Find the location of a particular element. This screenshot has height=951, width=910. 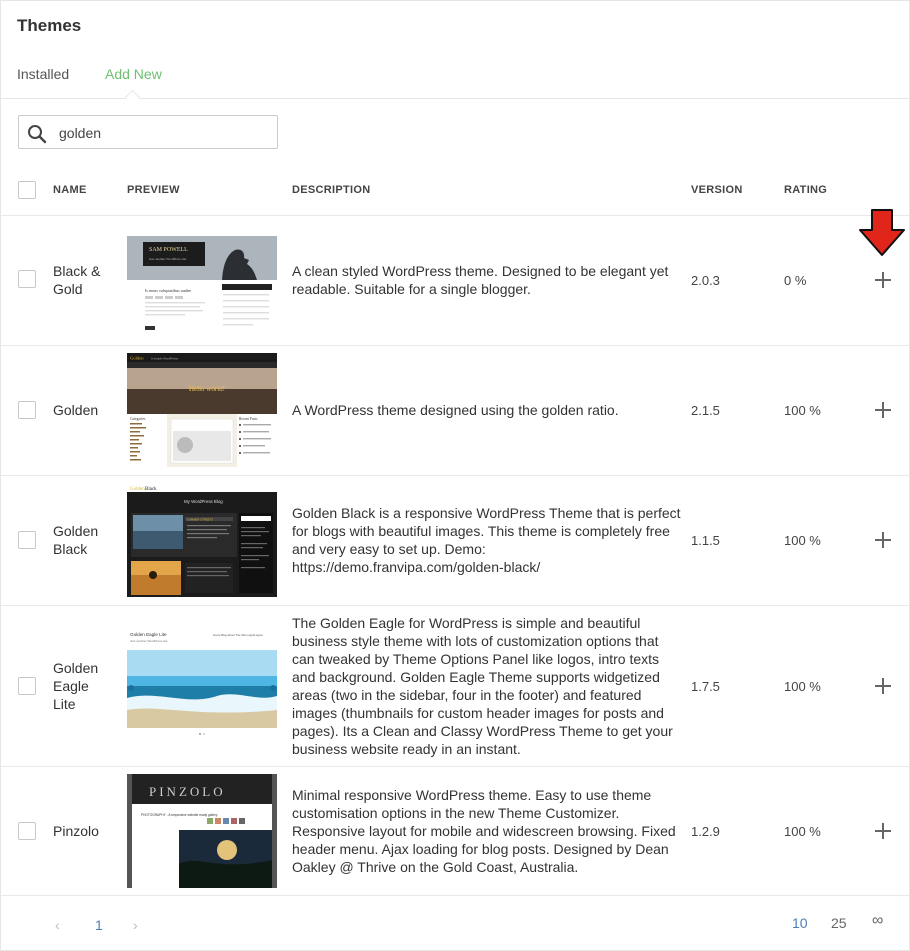

preview-brand: Golden Eagle Lite is located at coordinates (148, 634).